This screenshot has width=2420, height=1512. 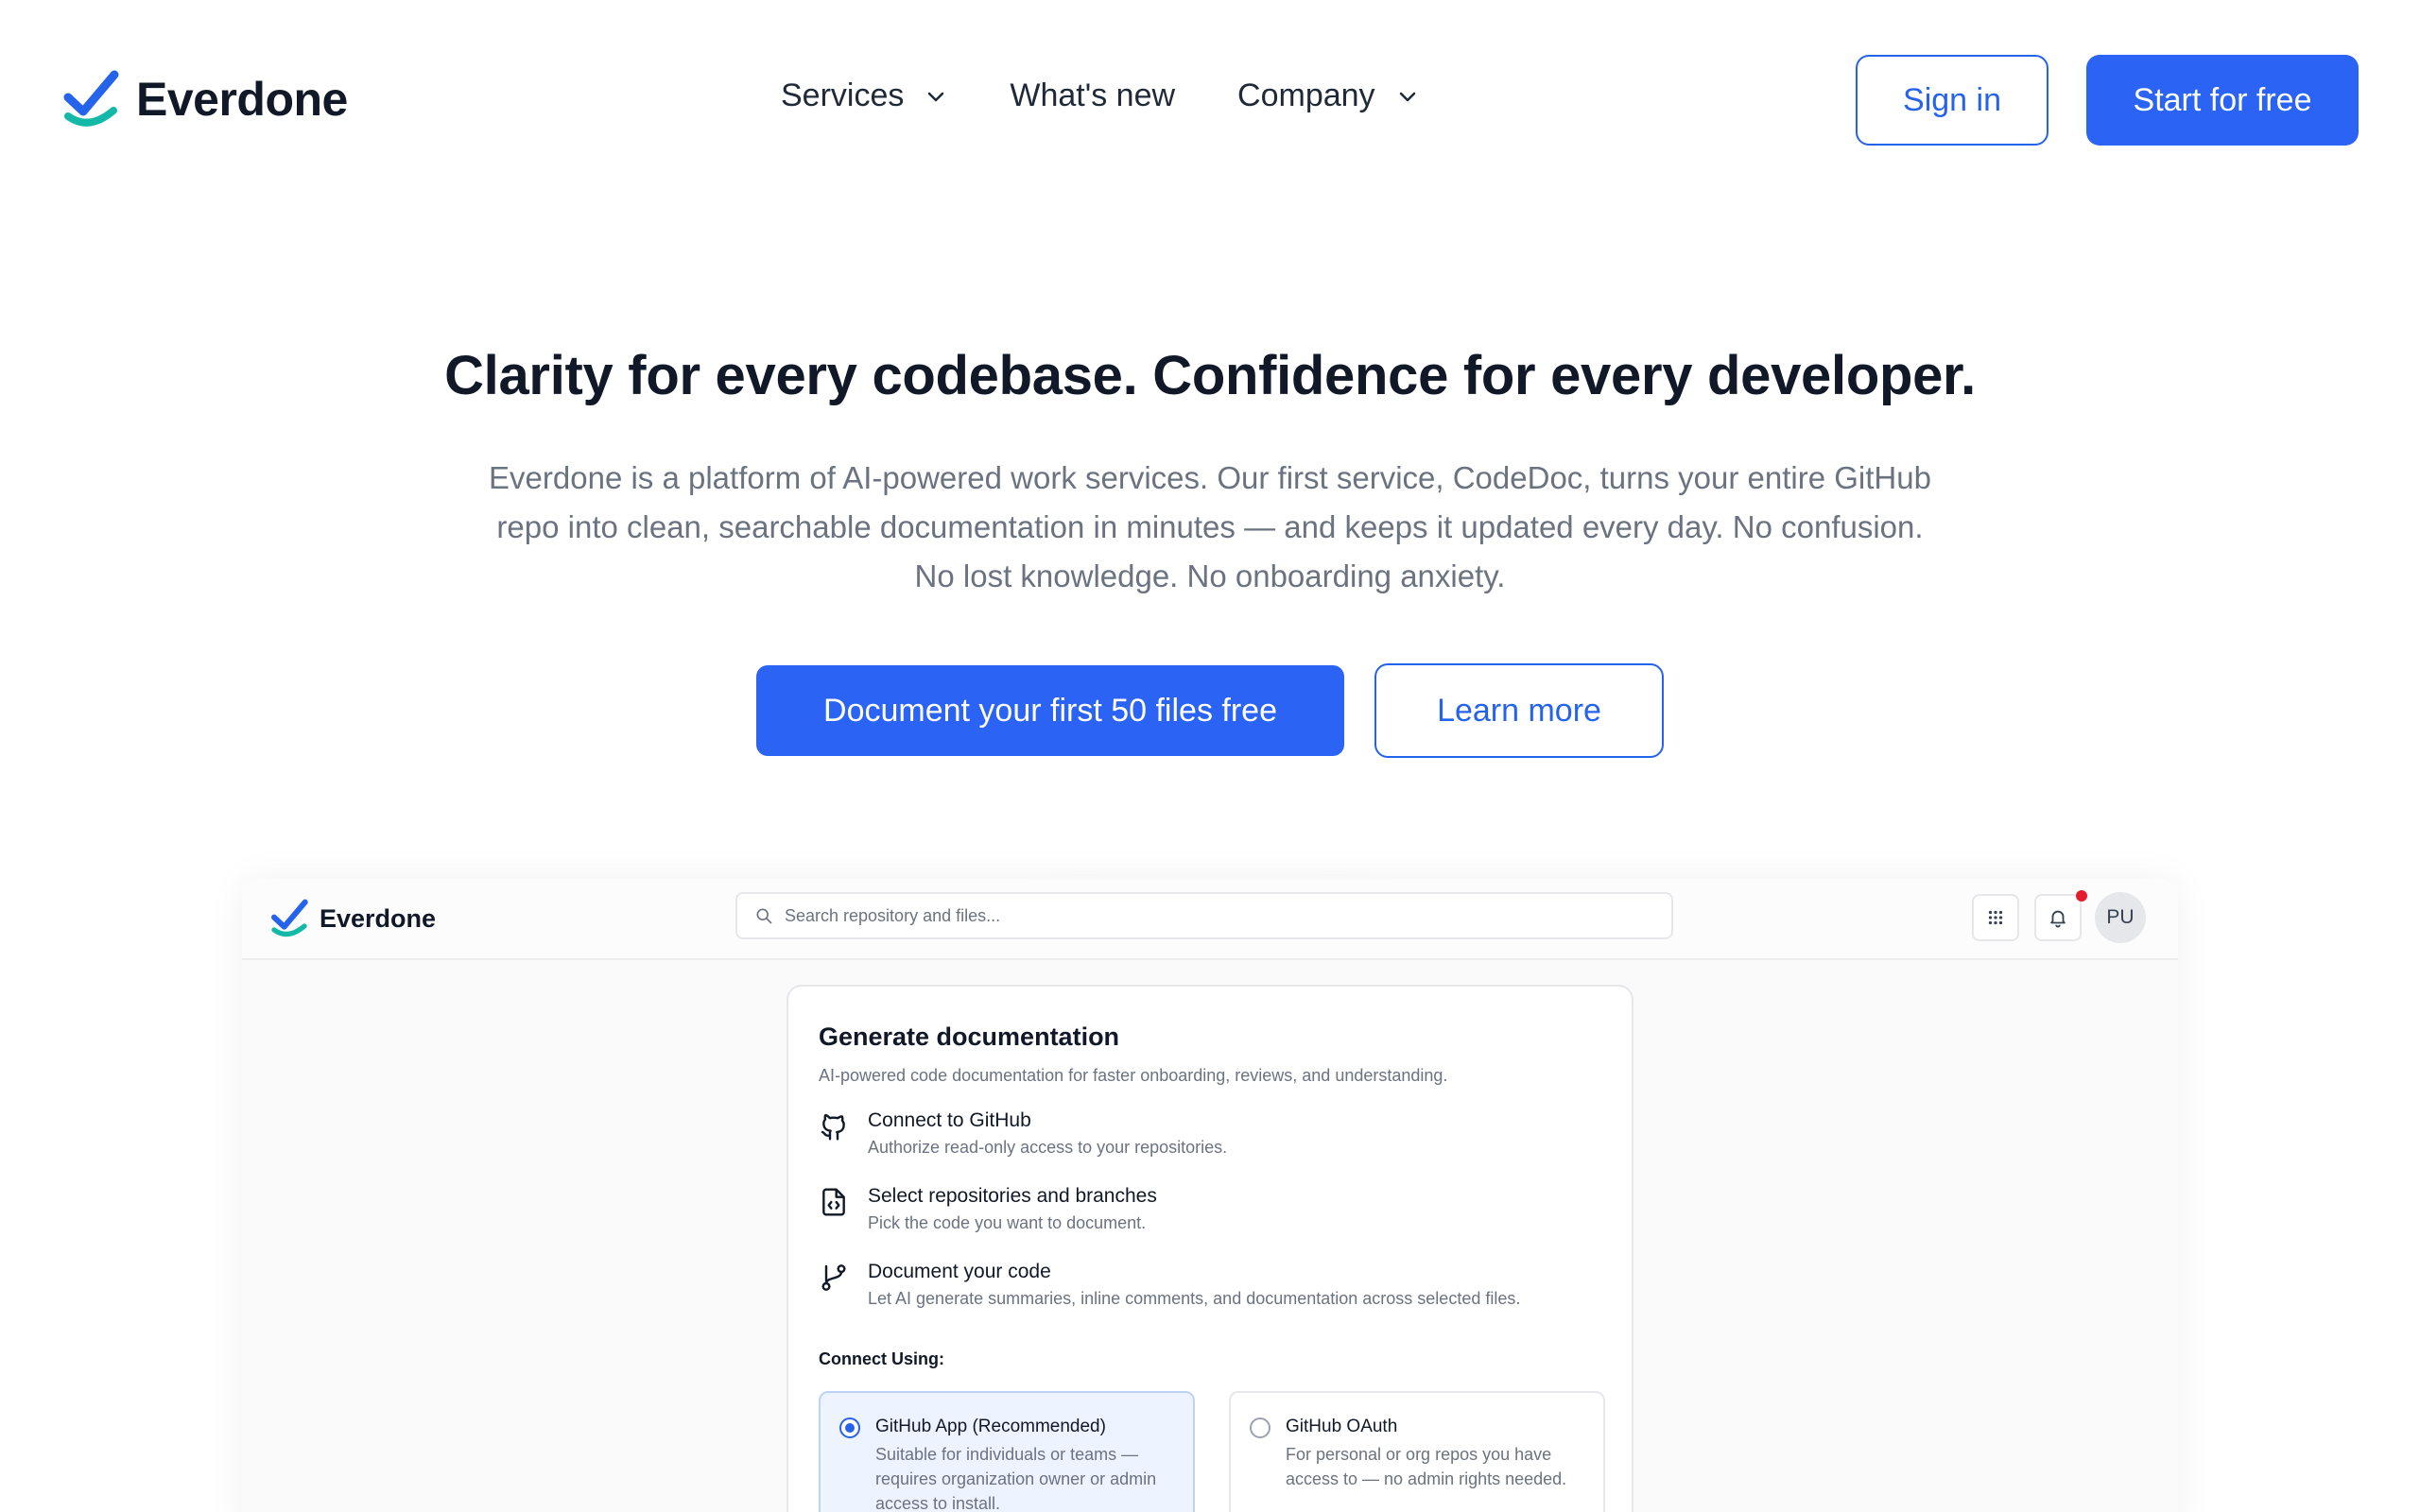 What do you see at coordinates (1342, 1426) in the screenshot?
I see `option-title: GitHub OAuth` at bounding box center [1342, 1426].